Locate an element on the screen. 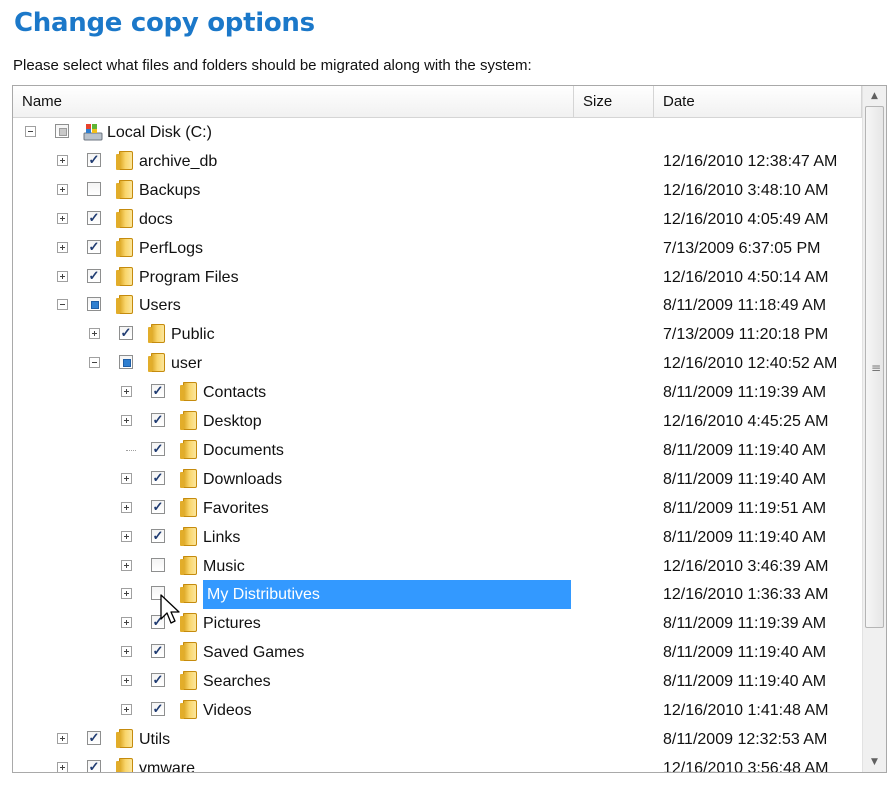  tree-row: Utils 8/11/2009 12:32:53 AM is located at coordinates (437, 739).